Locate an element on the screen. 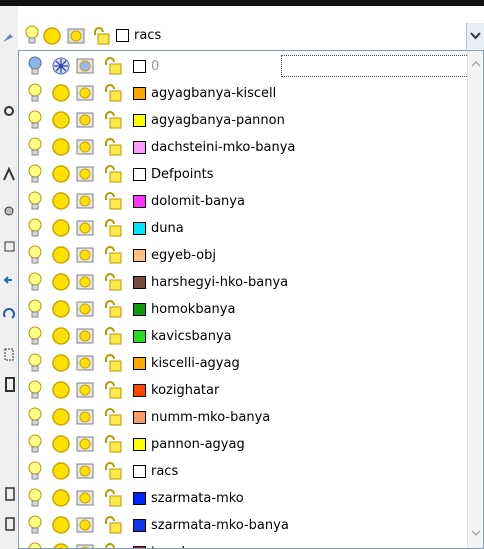  layer-row: dolomit-banya is located at coordinates (244, 201).